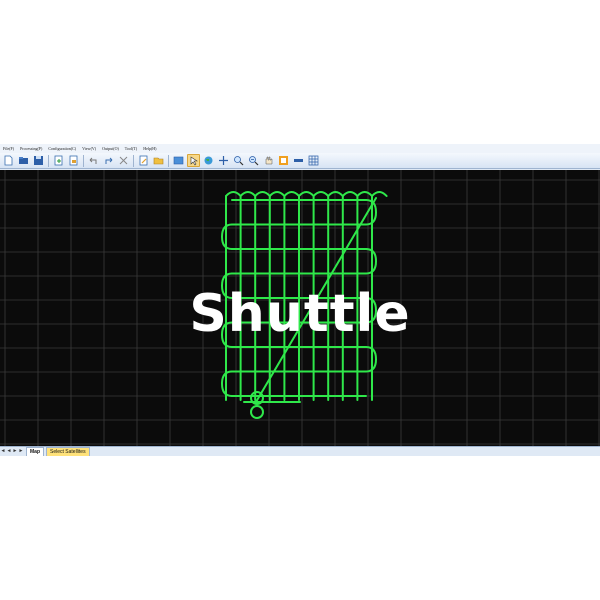 The width and height of the screenshot is (600, 600). I want to click on menu-processing: Processing(P), so click(31, 148).